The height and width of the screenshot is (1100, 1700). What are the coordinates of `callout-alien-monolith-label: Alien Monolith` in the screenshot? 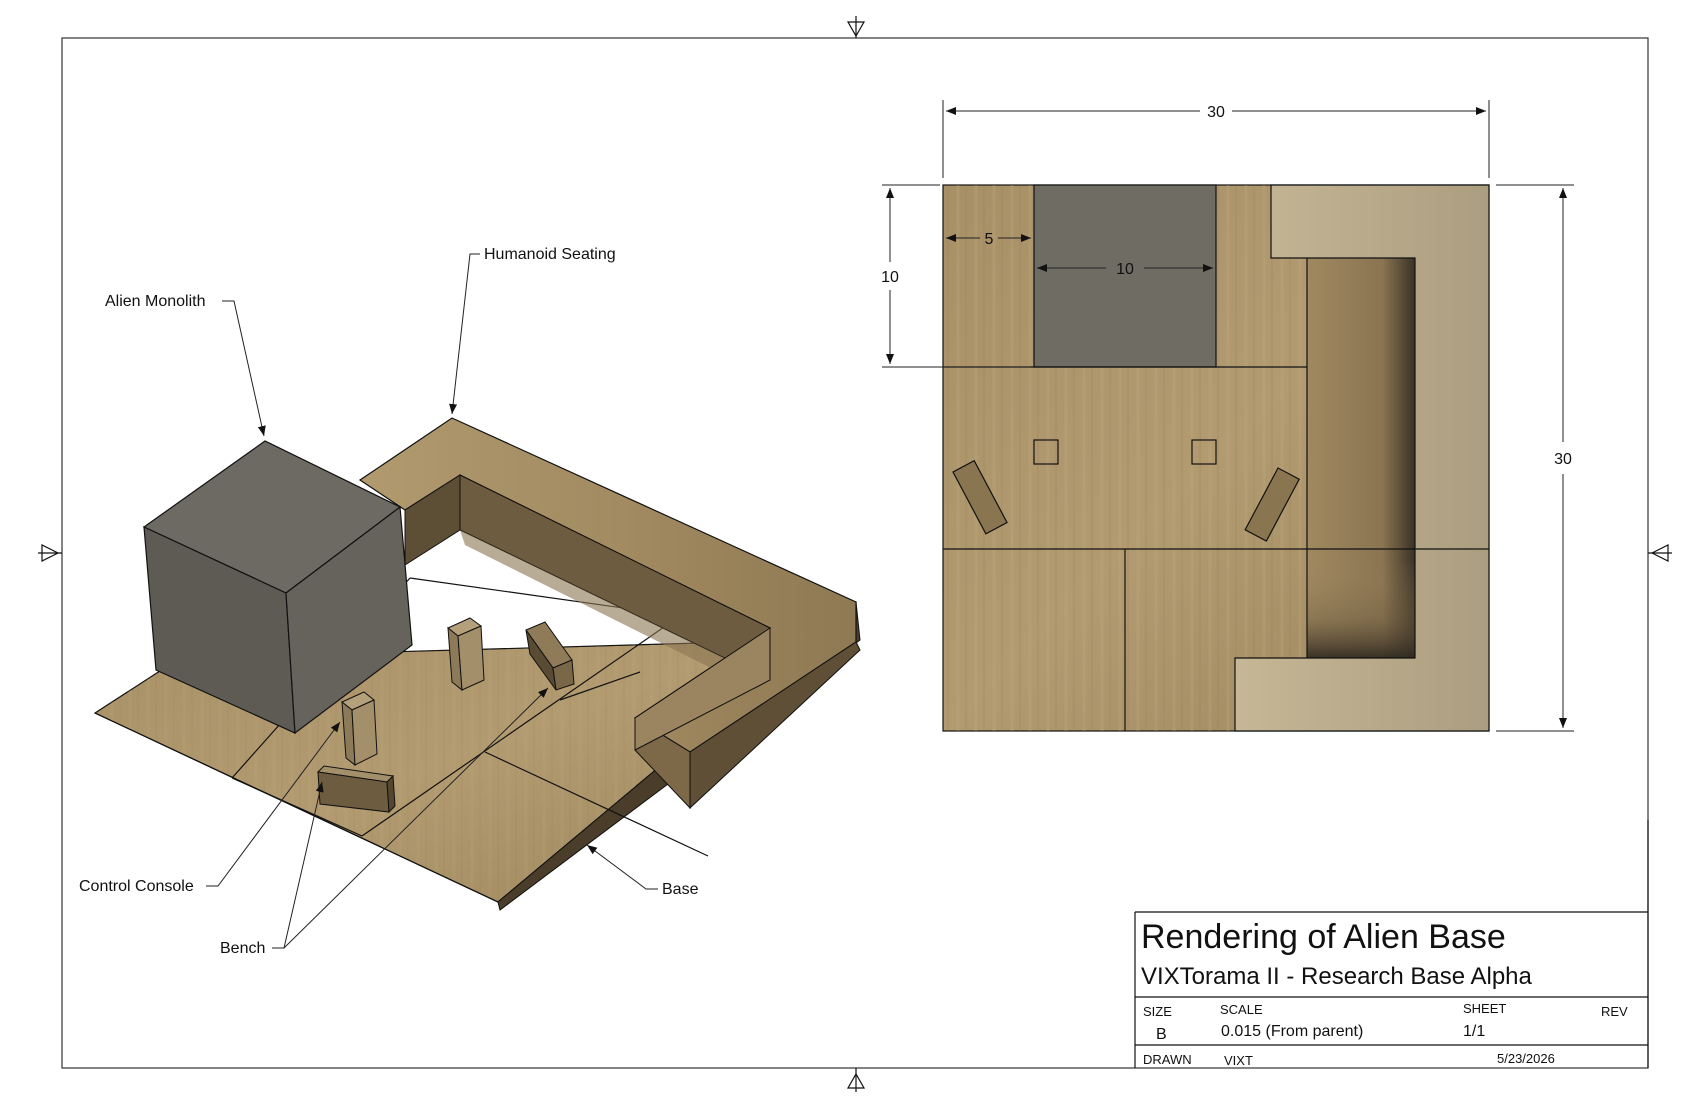 It's located at (155, 301).